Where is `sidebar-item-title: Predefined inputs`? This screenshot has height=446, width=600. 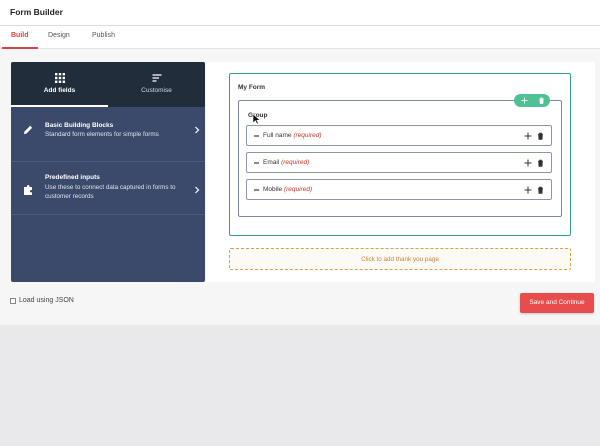 sidebar-item-title: Predefined inputs is located at coordinates (72, 177).